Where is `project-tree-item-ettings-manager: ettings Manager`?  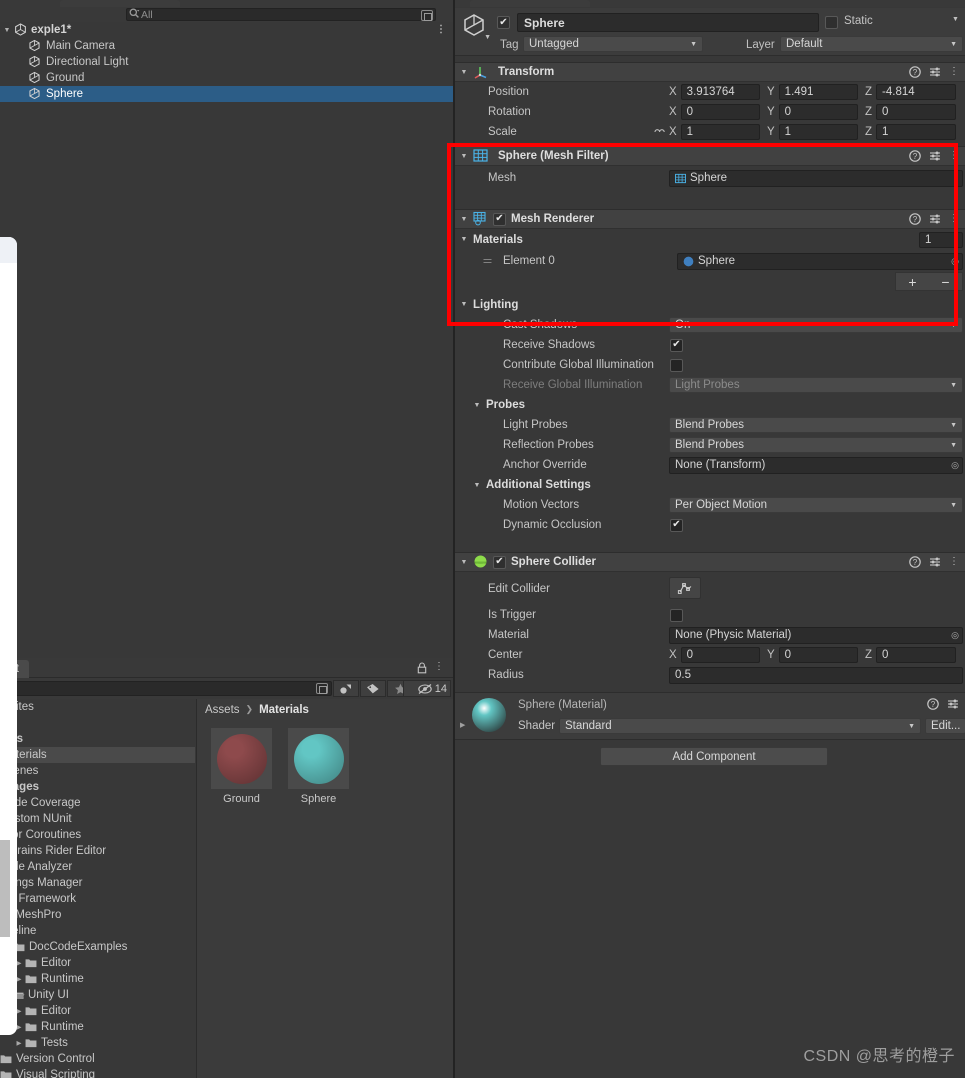 project-tree-item-ettings-manager: ettings Manager is located at coordinates (97, 883).